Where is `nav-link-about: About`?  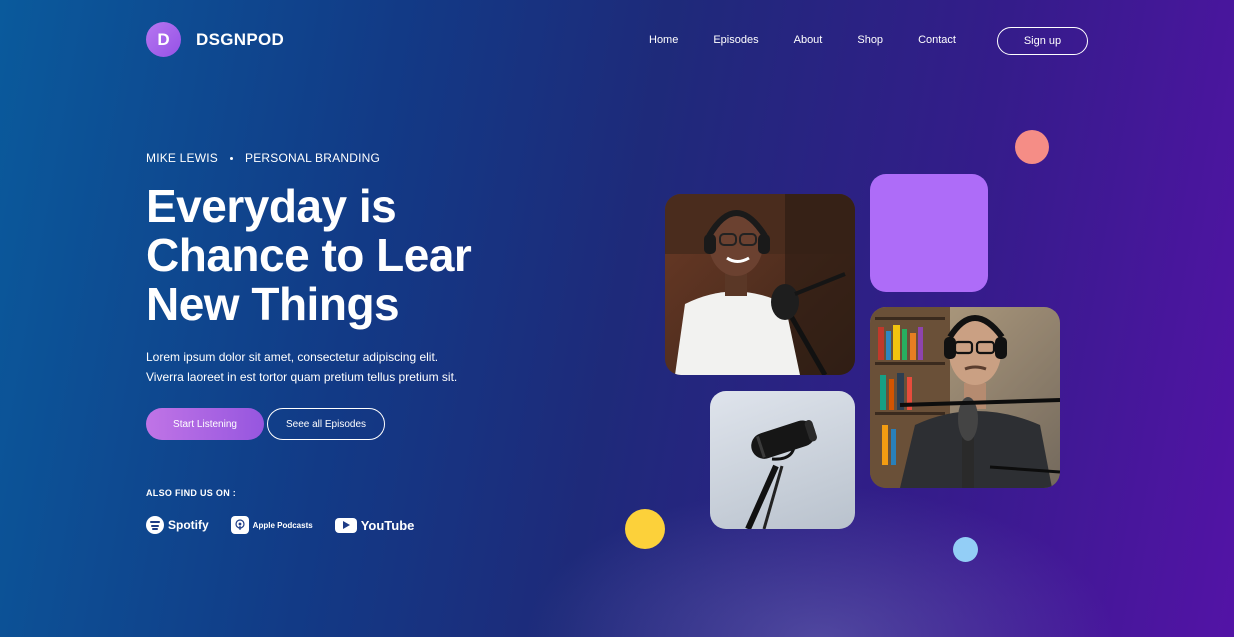 nav-link-about: About is located at coordinates (808, 40).